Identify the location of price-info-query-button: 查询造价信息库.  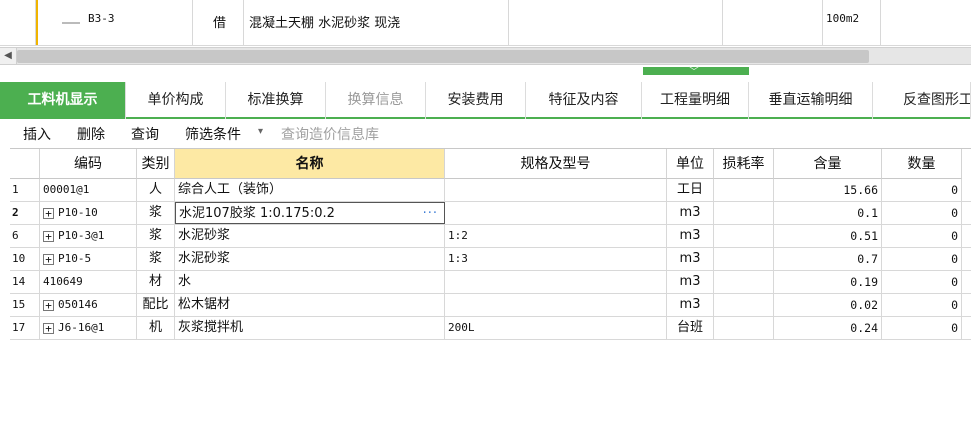
(330, 134).